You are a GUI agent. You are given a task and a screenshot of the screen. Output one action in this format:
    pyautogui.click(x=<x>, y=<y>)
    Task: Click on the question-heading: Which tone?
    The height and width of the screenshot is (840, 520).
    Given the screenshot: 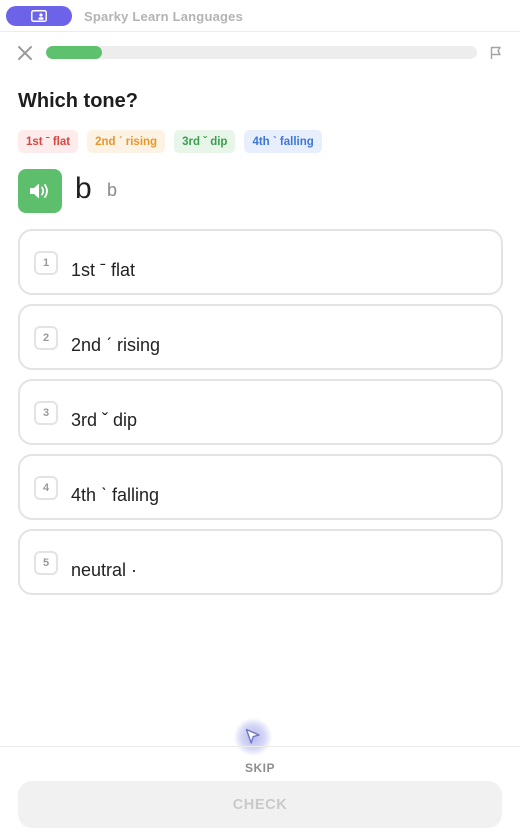 What is the action you would take?
    pyautogui.click(x=78, y=101)
    